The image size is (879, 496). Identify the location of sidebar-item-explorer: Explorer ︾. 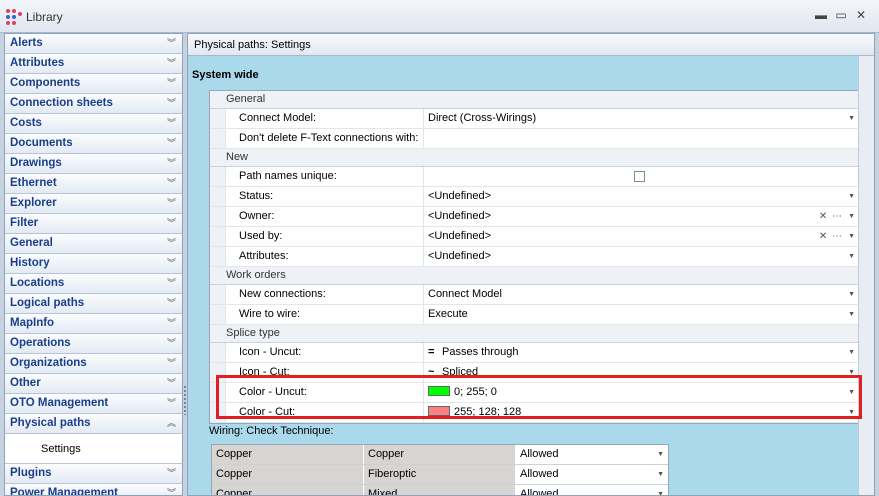
(93, 204).